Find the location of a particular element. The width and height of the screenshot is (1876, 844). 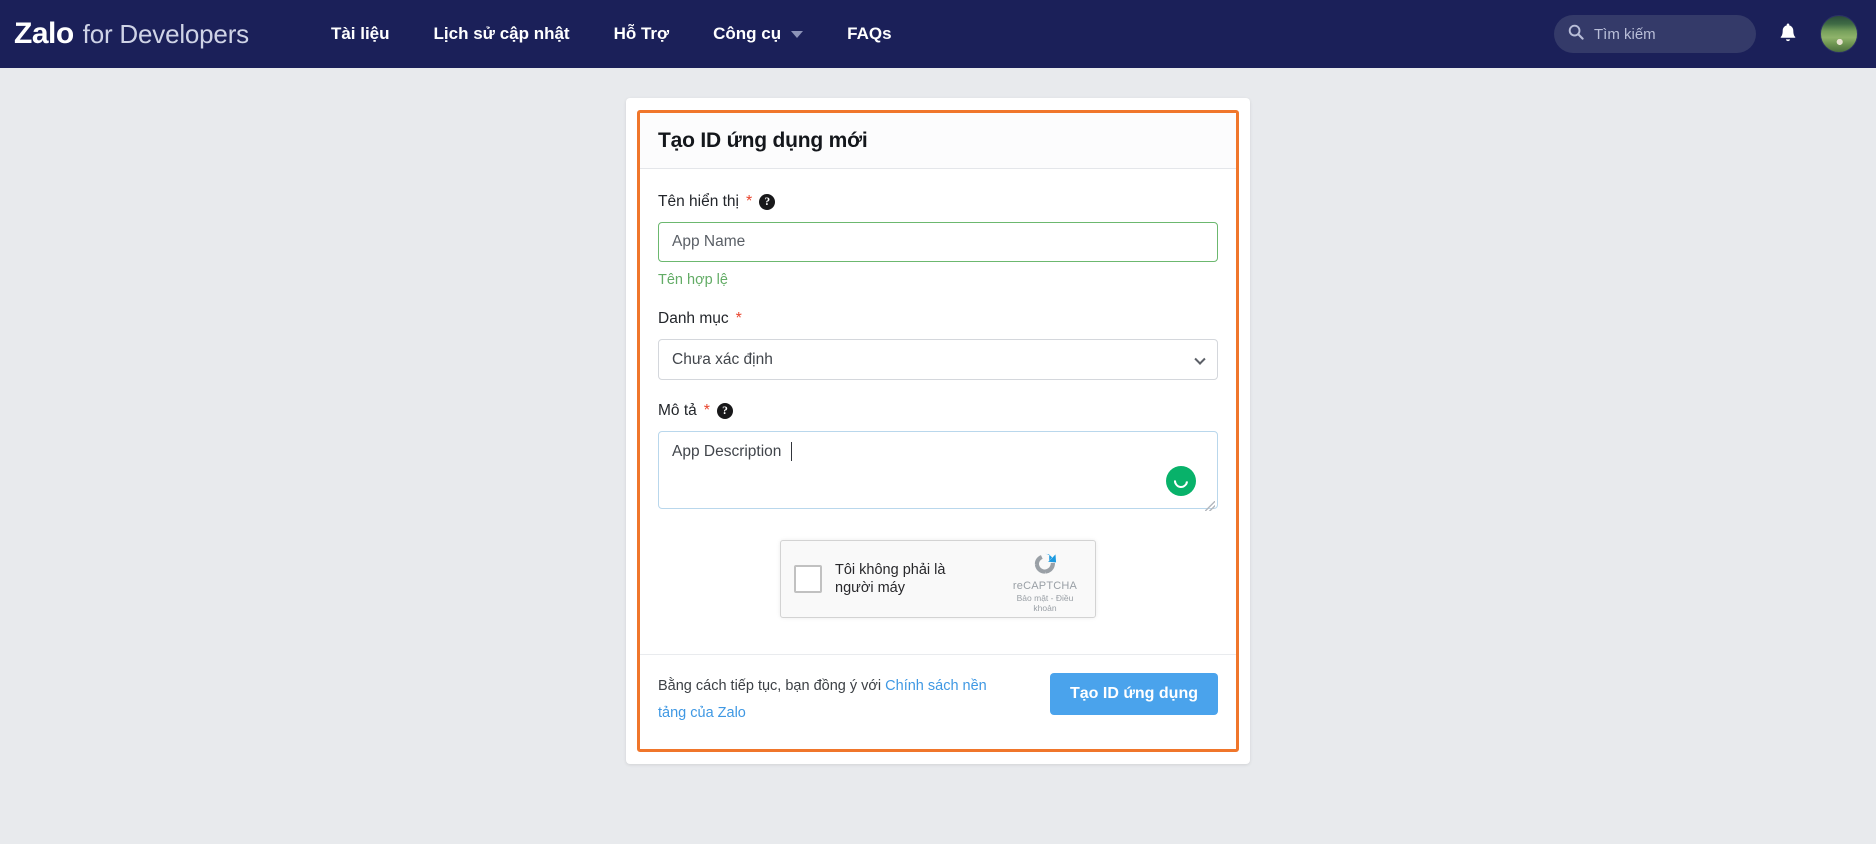

nav-link-faqs: FAQs is located at coordinates (869, 34).